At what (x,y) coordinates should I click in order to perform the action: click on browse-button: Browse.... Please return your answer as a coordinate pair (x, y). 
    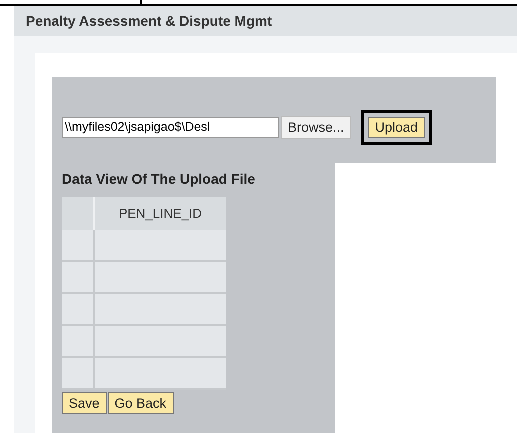
    Looking at the image, I should click on (316, 127).